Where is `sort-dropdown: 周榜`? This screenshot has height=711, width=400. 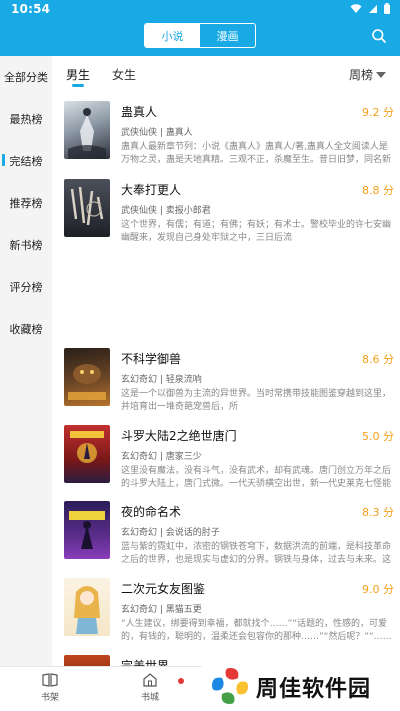
sort-dropdown: 周榜 is located at coordinates (367, 74).